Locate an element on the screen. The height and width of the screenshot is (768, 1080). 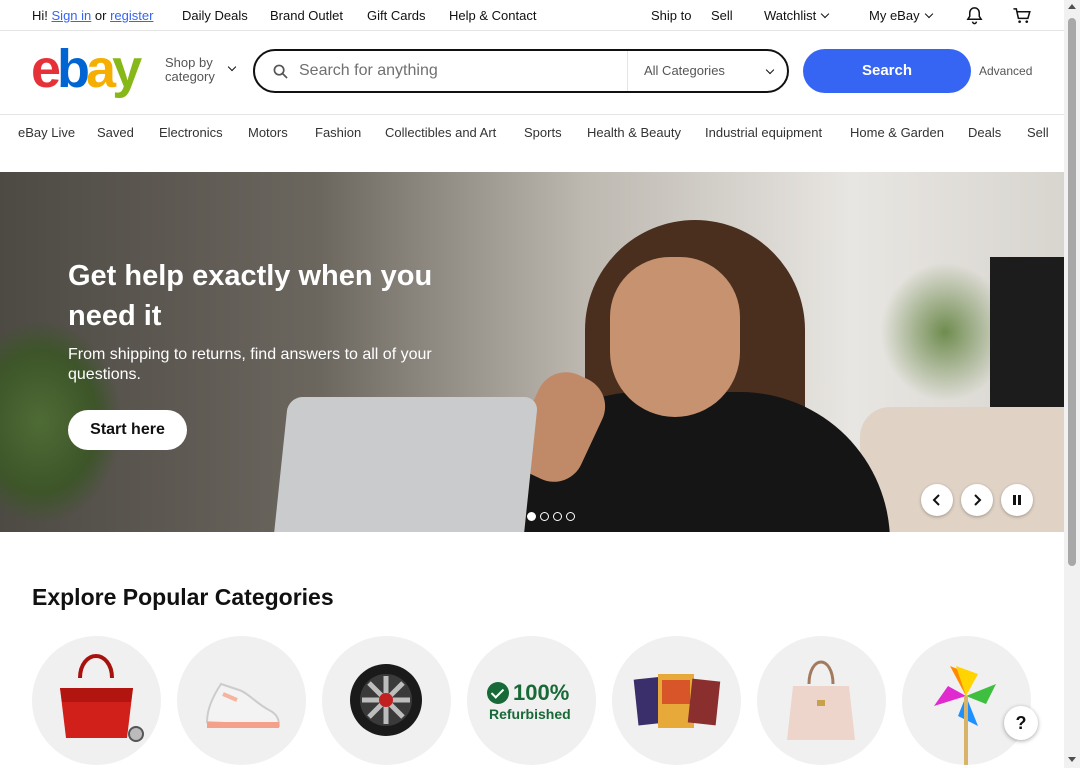
refurbished-badge-icon: 100% Refurbished is located at coordinates (535, 701).